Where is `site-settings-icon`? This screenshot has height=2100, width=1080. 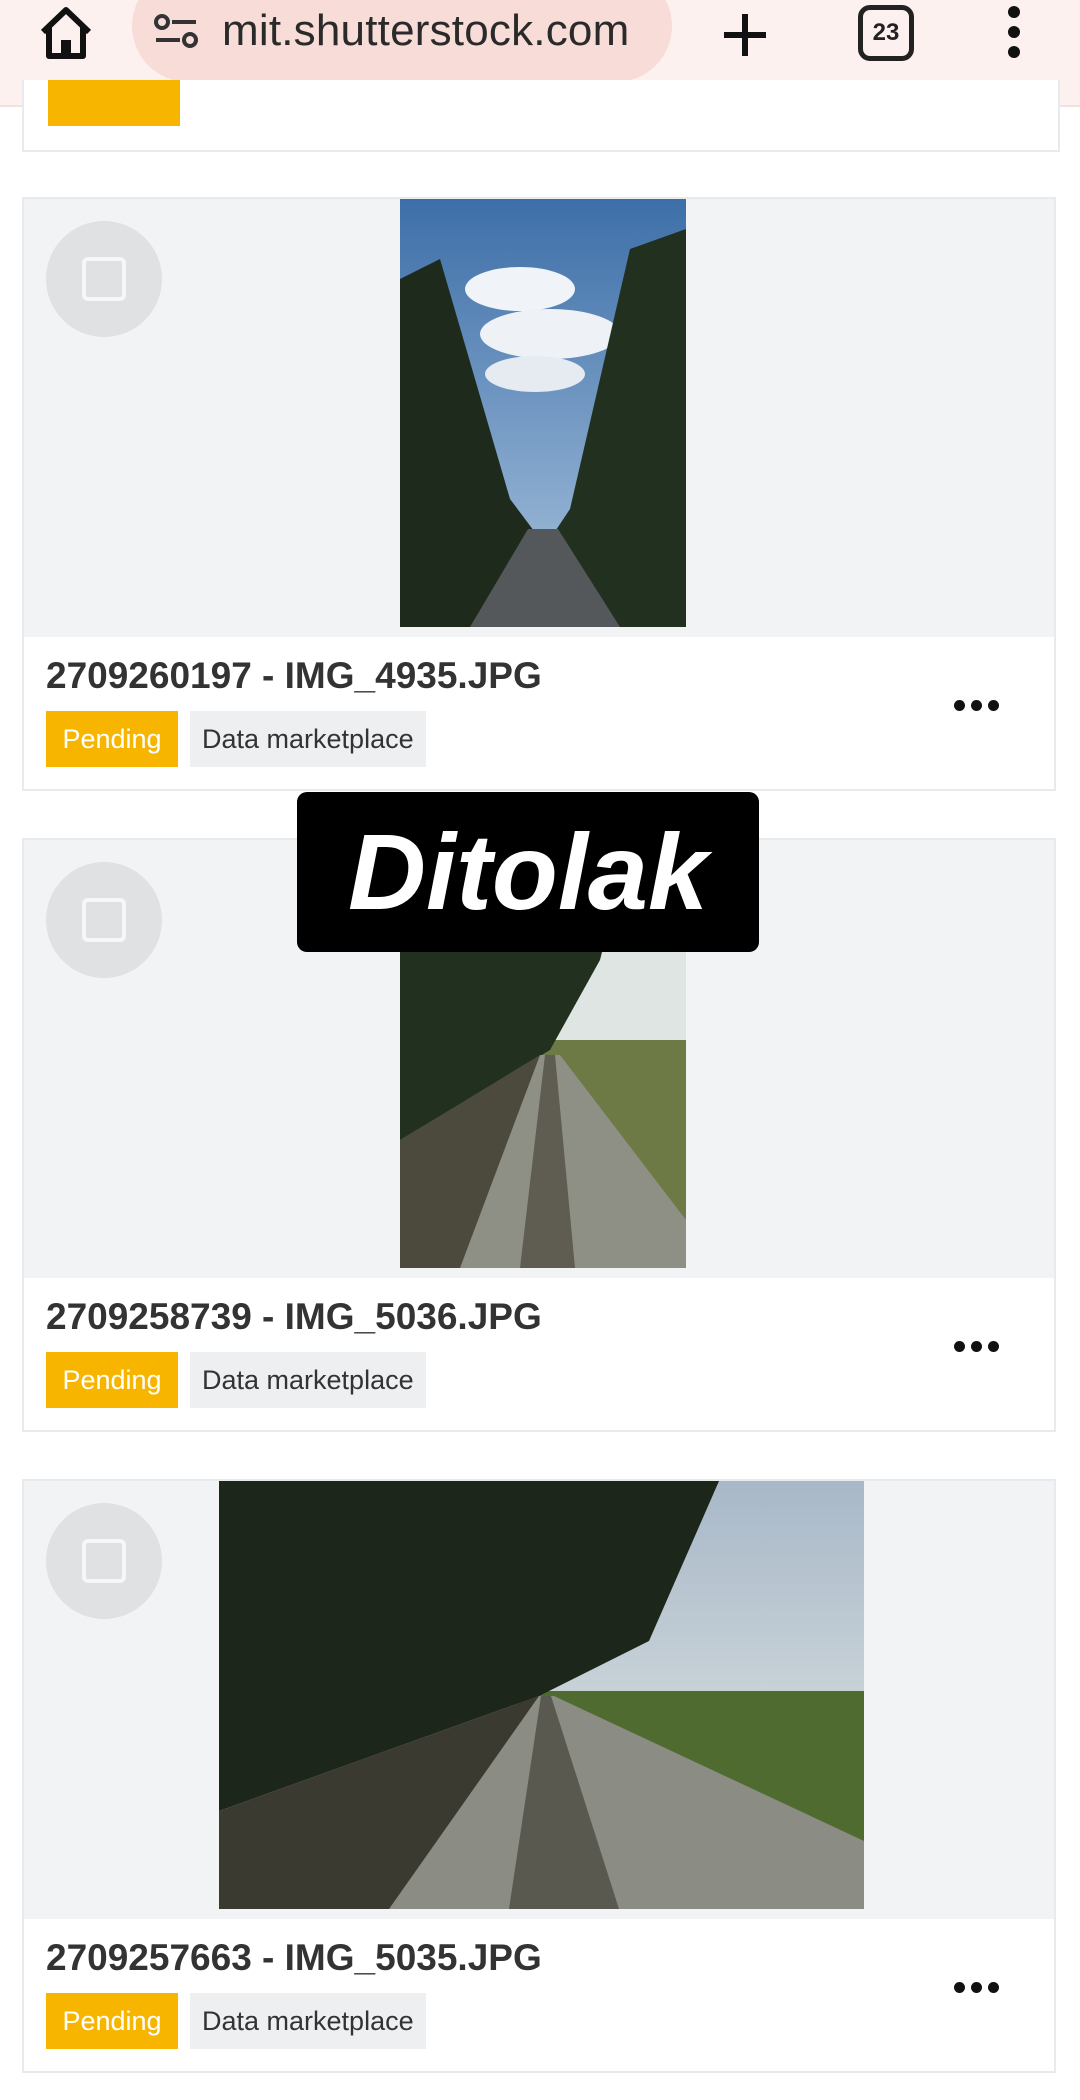
site-settings-icon is located at coordinates (177, 31).